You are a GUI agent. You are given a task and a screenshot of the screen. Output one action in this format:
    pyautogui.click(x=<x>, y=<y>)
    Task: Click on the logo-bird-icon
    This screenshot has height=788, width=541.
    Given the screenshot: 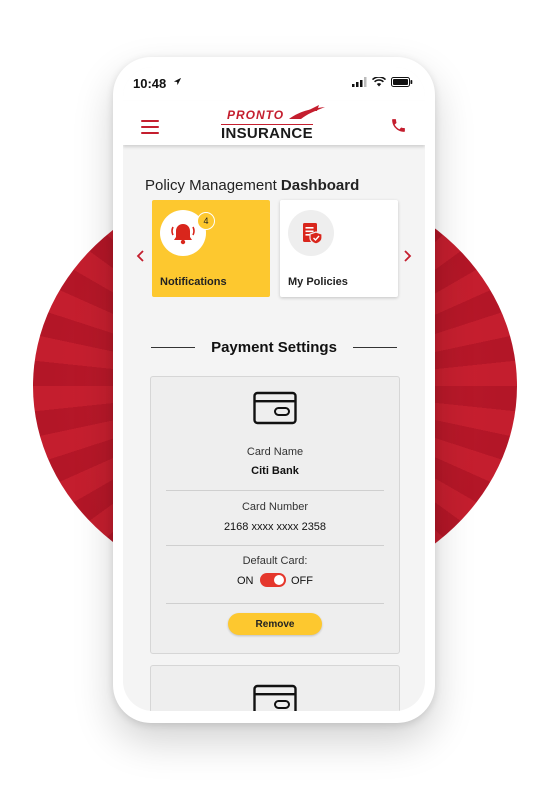 What is the action you would take?
    pyautogui.click(x=307, y=112)
    